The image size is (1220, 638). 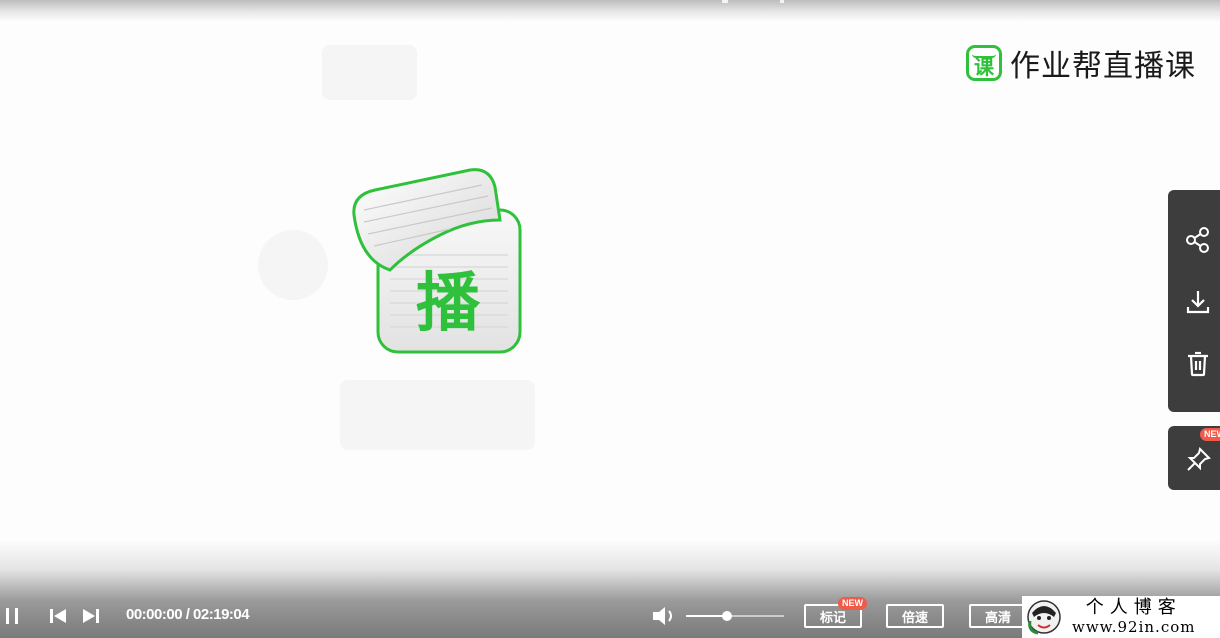 What do you see at coordinates (1198, 240) in the screenshot?
I see `share-icon` at bounding box center [1198, 240].